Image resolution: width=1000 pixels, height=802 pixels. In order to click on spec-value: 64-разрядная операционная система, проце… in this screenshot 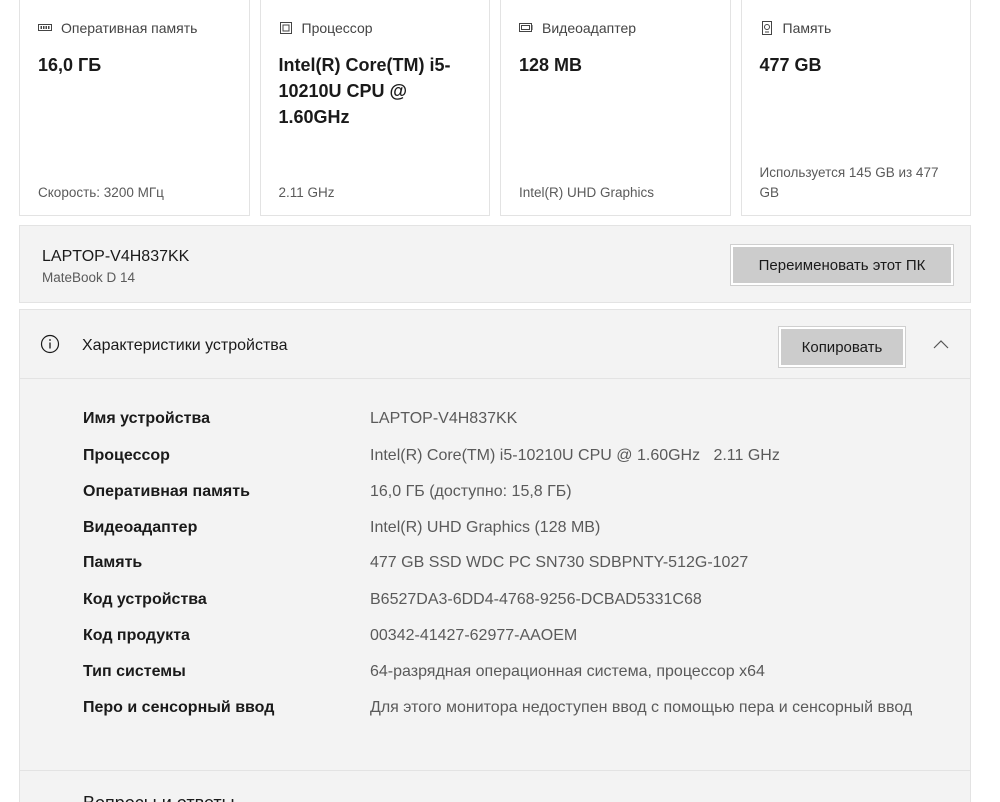, I will do `click(567, 671)`.